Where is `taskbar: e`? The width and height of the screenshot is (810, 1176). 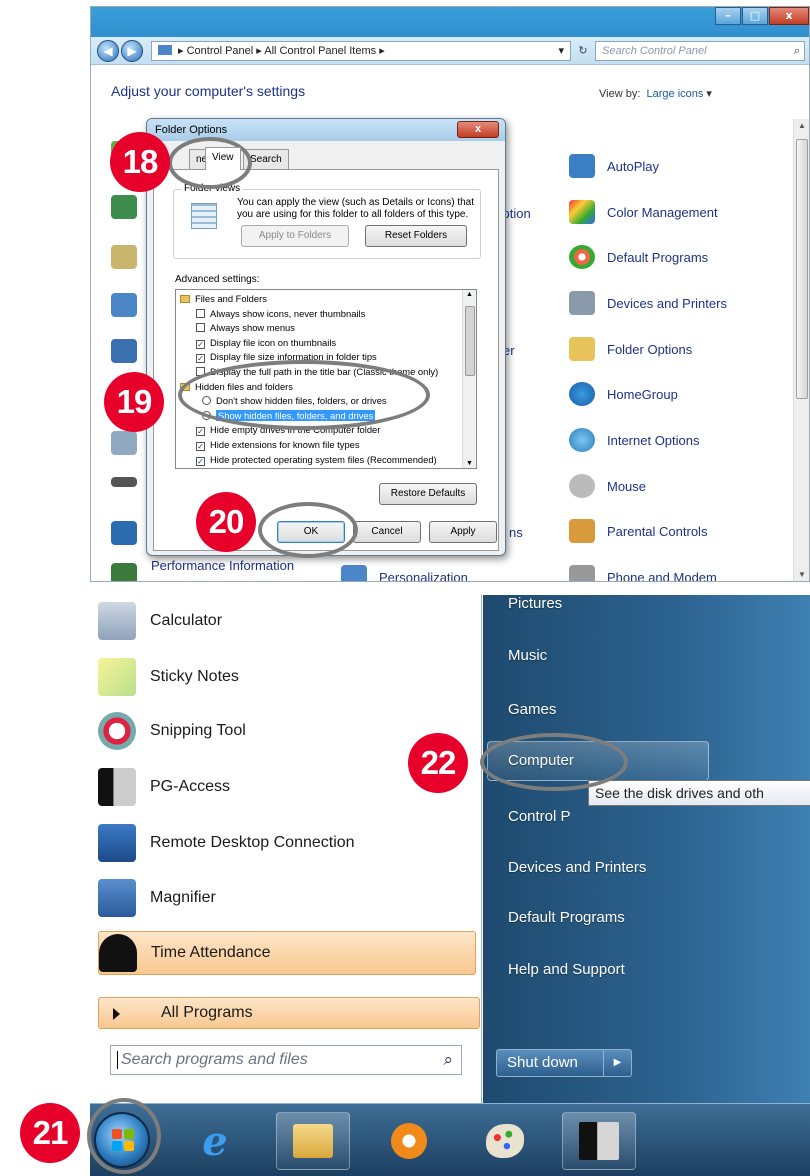
taskbar: e is located at coordinates (450, 1139).